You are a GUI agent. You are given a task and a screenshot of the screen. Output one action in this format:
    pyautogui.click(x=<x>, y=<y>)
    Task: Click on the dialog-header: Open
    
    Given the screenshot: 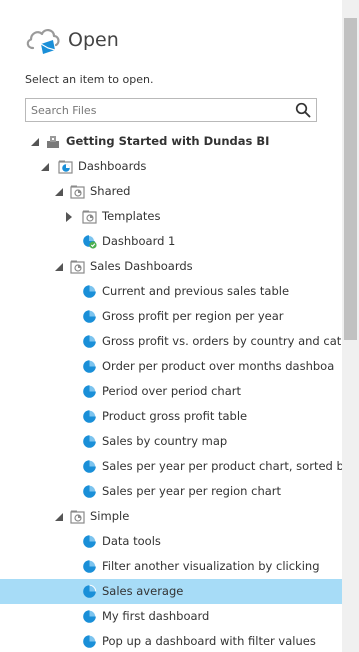 What is the action you would take?
    pyautogui.click(x=71, y=40)
    